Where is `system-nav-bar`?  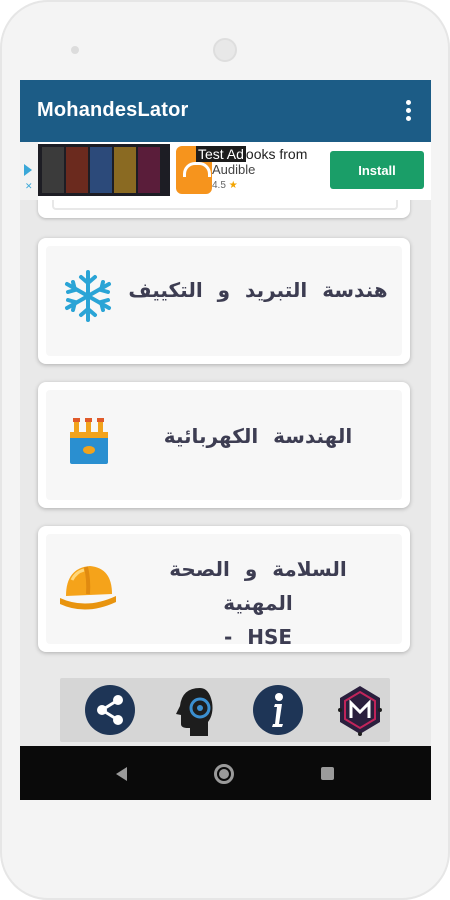
system-nav-bar is located at coordinates (225, 773).